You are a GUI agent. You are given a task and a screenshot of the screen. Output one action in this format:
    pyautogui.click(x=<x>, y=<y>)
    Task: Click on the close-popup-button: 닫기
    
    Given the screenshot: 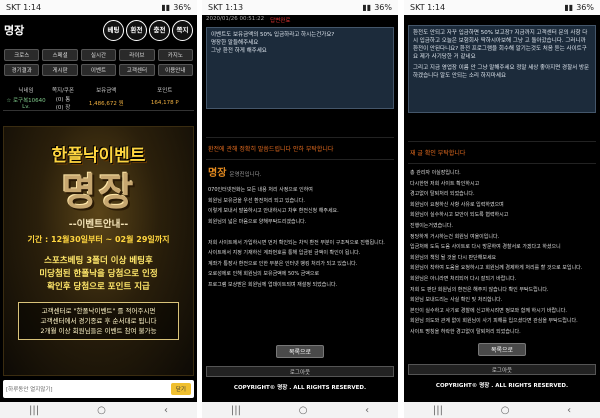 What is the action you would take?
    pyautogui.click(x=180, y=389)
    